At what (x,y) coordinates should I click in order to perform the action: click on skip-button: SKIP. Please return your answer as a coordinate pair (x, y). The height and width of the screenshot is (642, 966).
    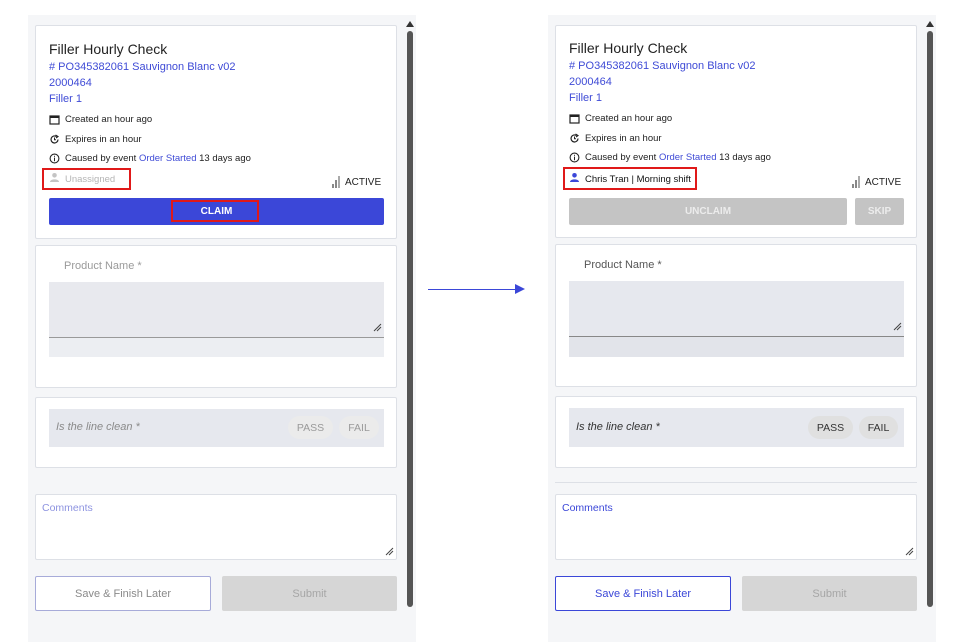
    Looking at the image, I should click on (879, 211).